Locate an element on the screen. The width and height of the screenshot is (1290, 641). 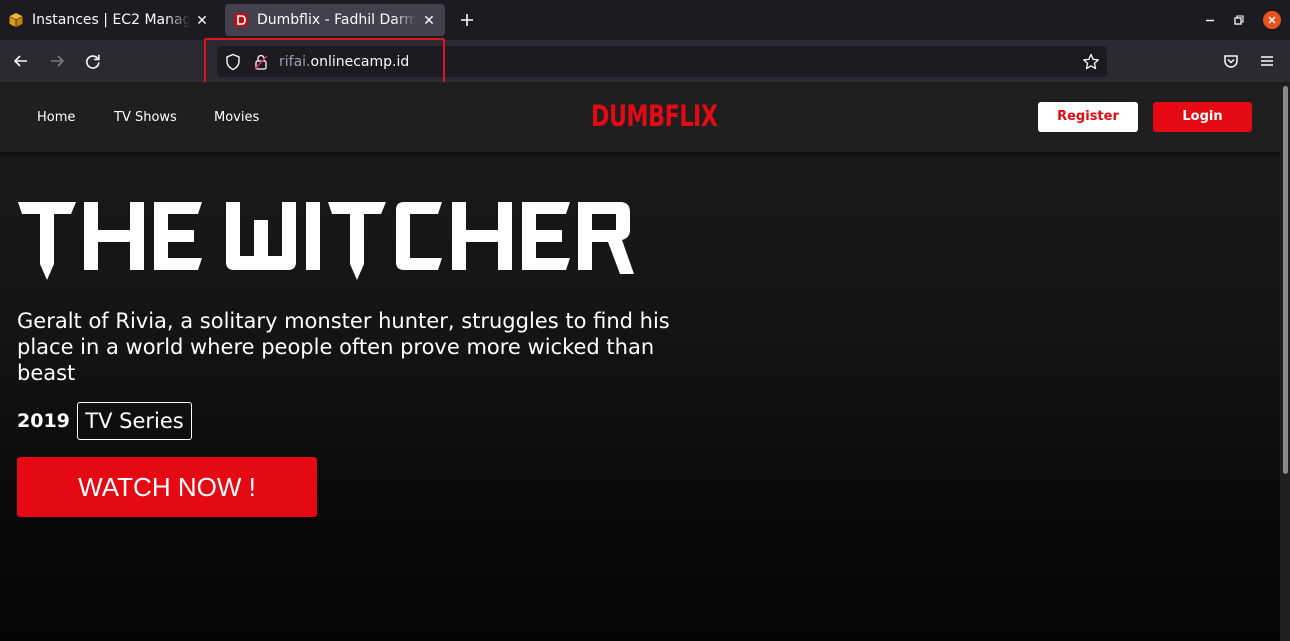
scrollbar-thumb is located at coordinates (1285, 280).